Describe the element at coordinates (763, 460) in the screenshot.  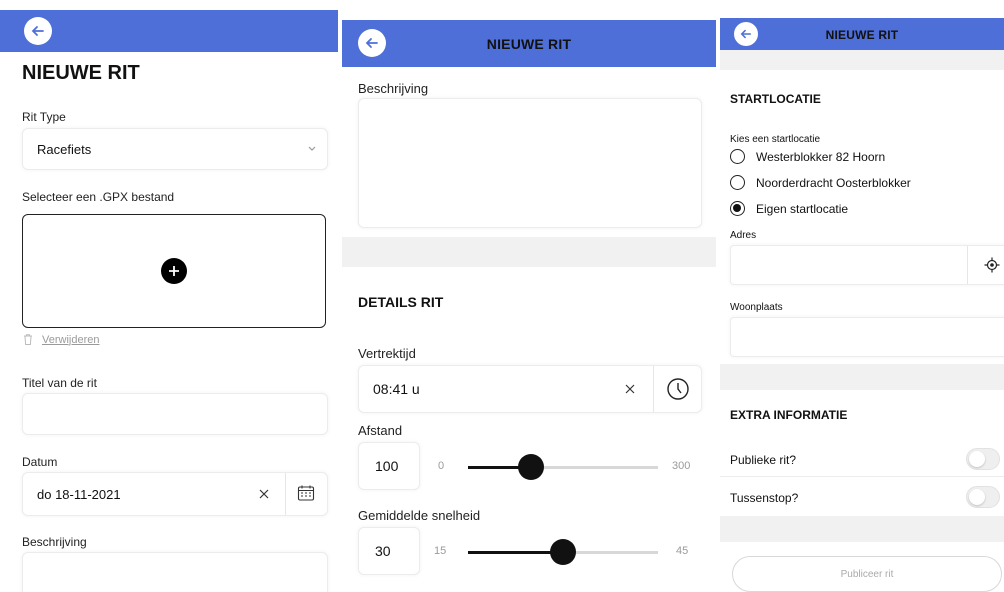
I see `publieke-label: Publieke rit?` at that location.